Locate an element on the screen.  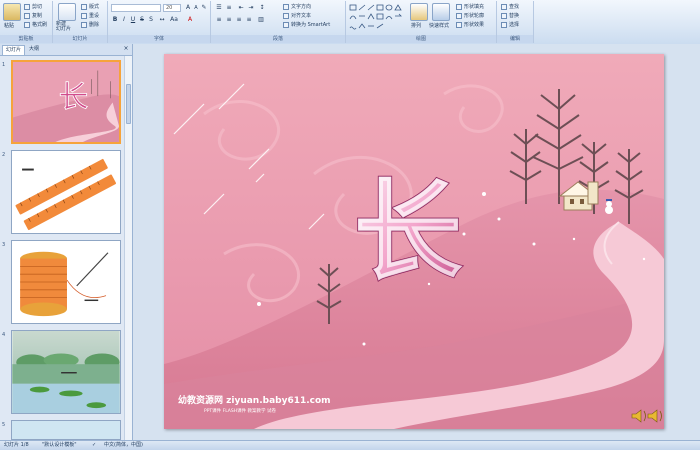
clear-format-icon: ✎ is located at coordinates (204, 8).